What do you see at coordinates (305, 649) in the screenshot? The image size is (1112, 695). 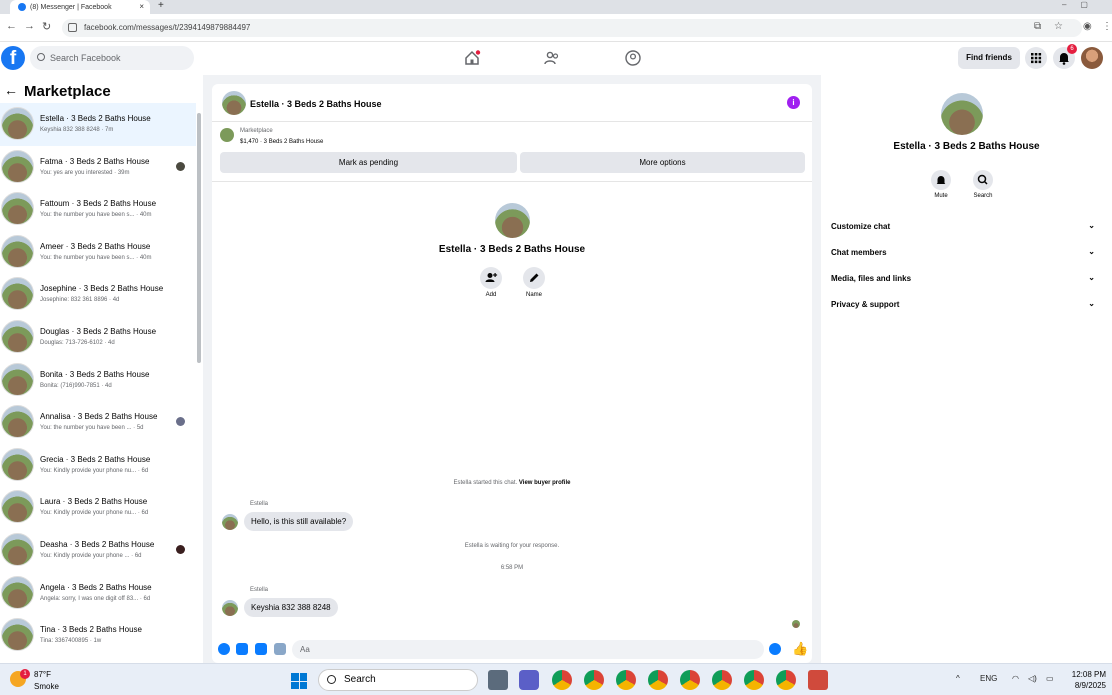 I see `message-input-placeholder: Aa` at bounding box center [305, 649].